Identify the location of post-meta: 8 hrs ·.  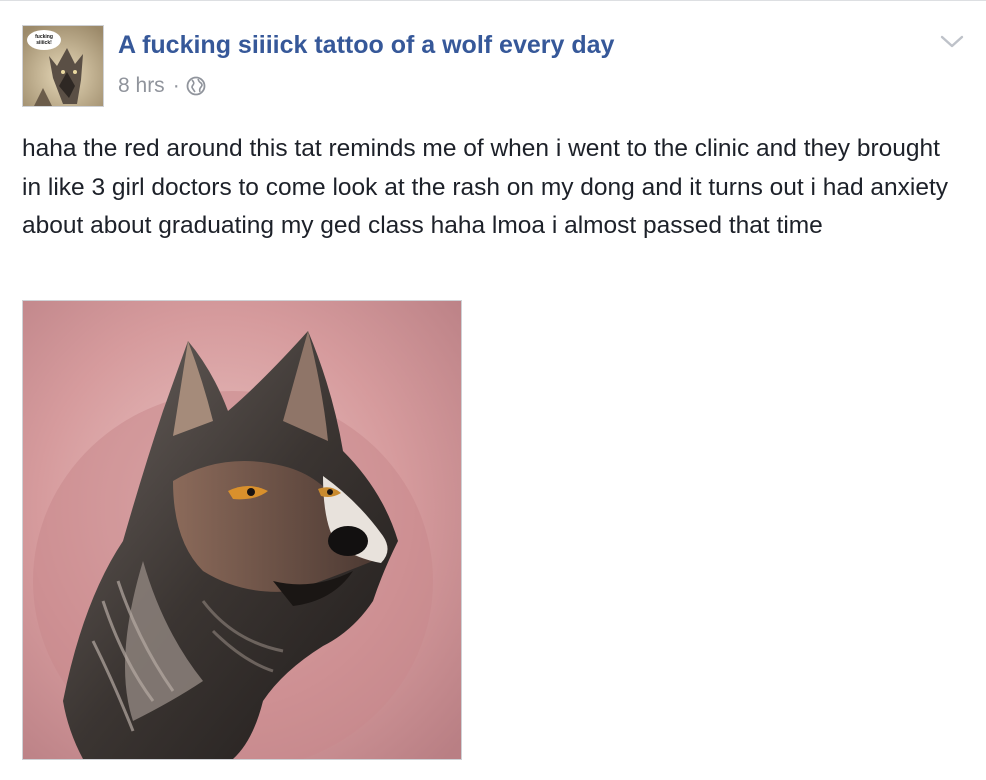
(162, 86).